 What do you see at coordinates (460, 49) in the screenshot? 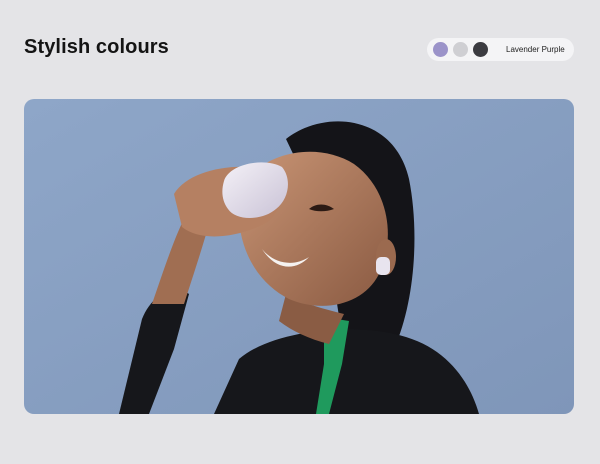
I see `swatch-light-grey` at bounding box center [460, 49].